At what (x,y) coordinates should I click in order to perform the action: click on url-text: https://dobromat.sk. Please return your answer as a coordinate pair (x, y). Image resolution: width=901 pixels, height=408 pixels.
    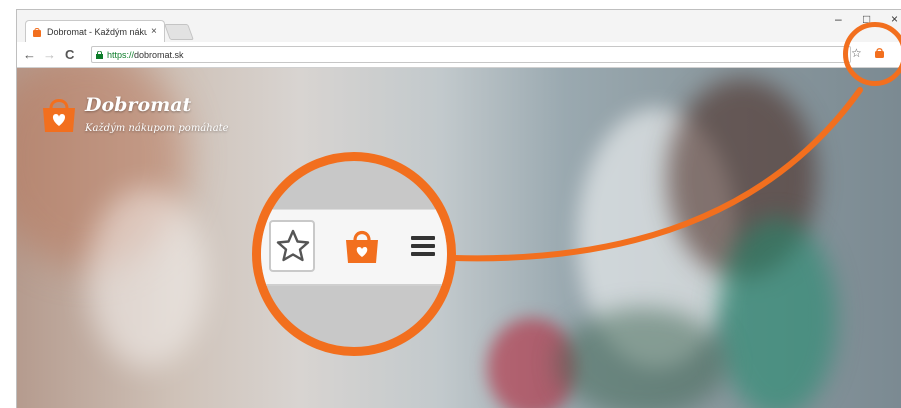
    Looking at the image, I should click on (145, 55).